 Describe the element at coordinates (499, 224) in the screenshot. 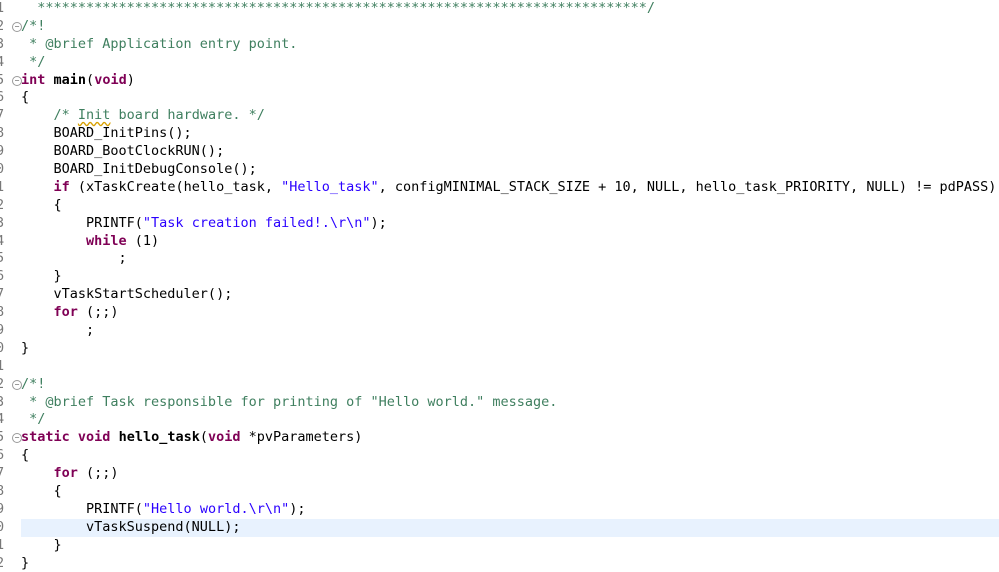

I see `code-line: 3 PRINTF("Task creation failed!.\r\n");` at that location.